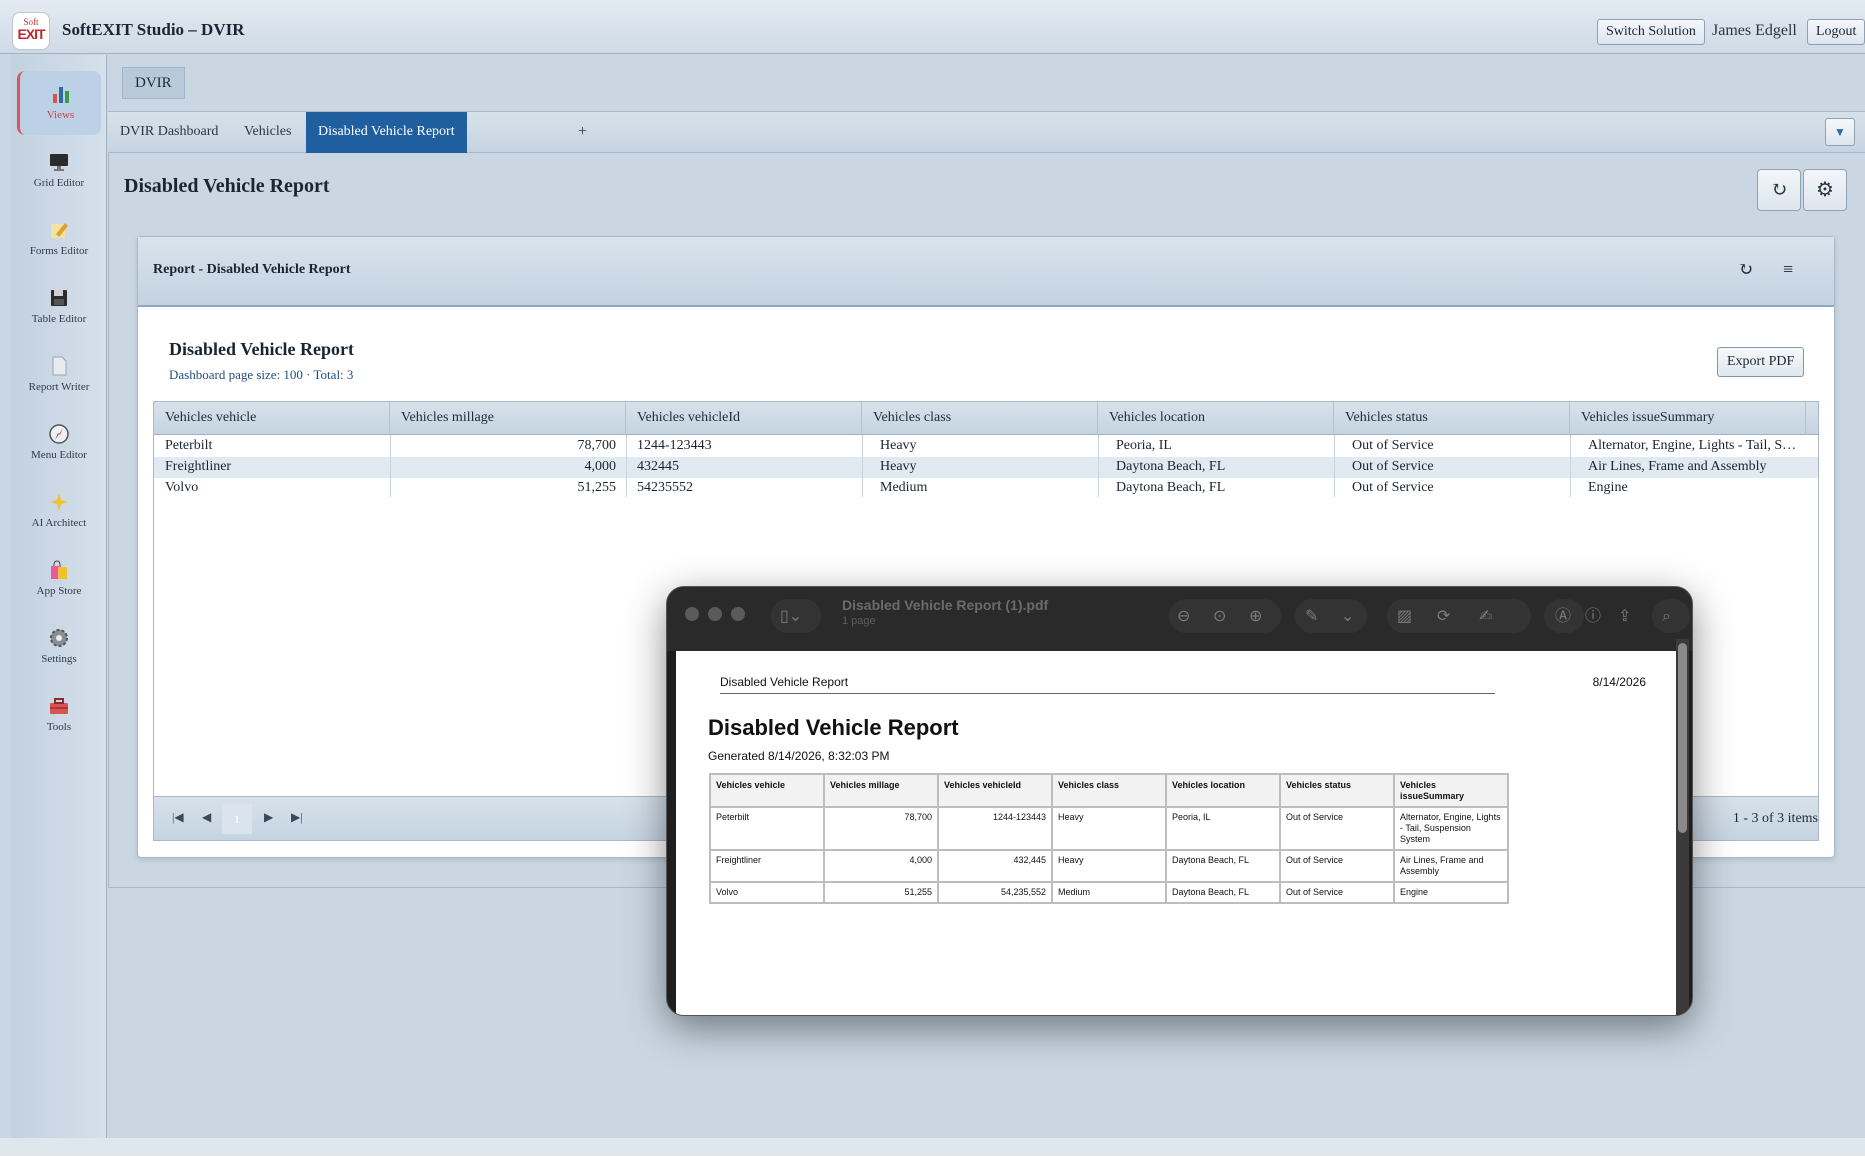  What do you see at coordinates (1624, 616) in the screenshot?
I see `share-icon: ⇪` at bounding box center [1624, 616].